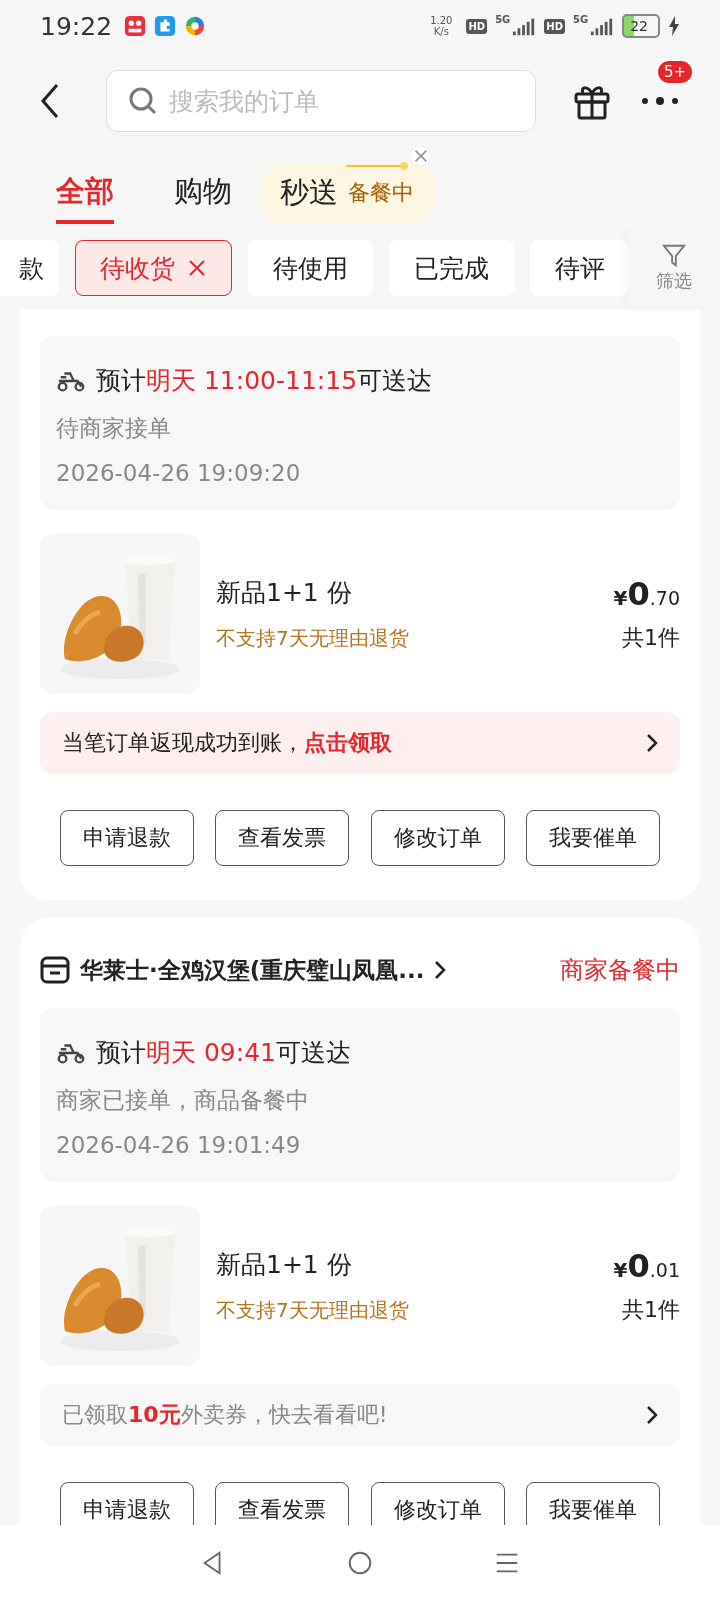 This screenshot has width=720, height=1600. Describe the element at coordinates (360, 1415) in the screenshot. I see `promo-banner: 已领取10元外卖券，快去看看吧!` at that location.